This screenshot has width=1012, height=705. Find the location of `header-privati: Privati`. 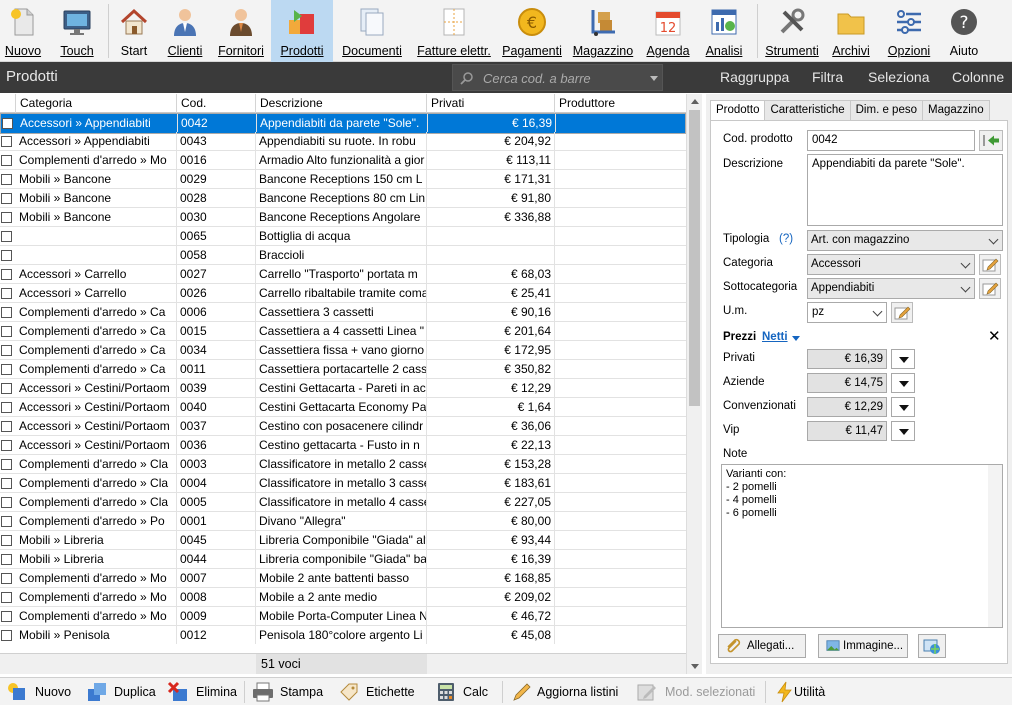

header-privati: Privati is located at coordinates (491, 103).